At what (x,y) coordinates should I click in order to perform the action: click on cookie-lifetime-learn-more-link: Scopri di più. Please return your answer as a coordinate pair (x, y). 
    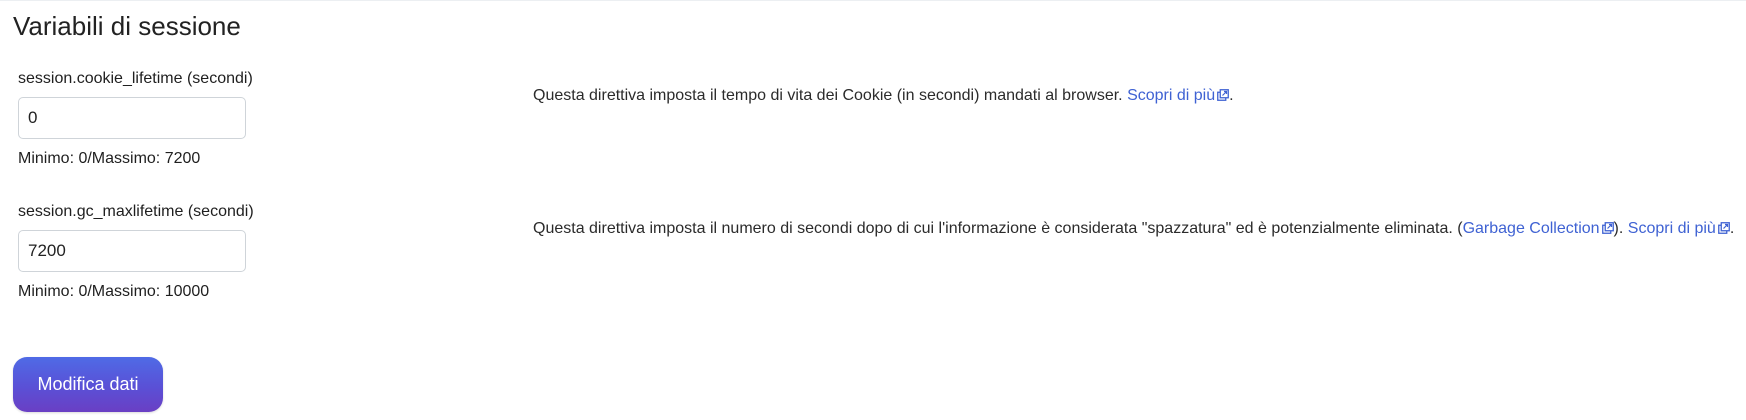
    Looking at the image, I should click on (1178, 95).